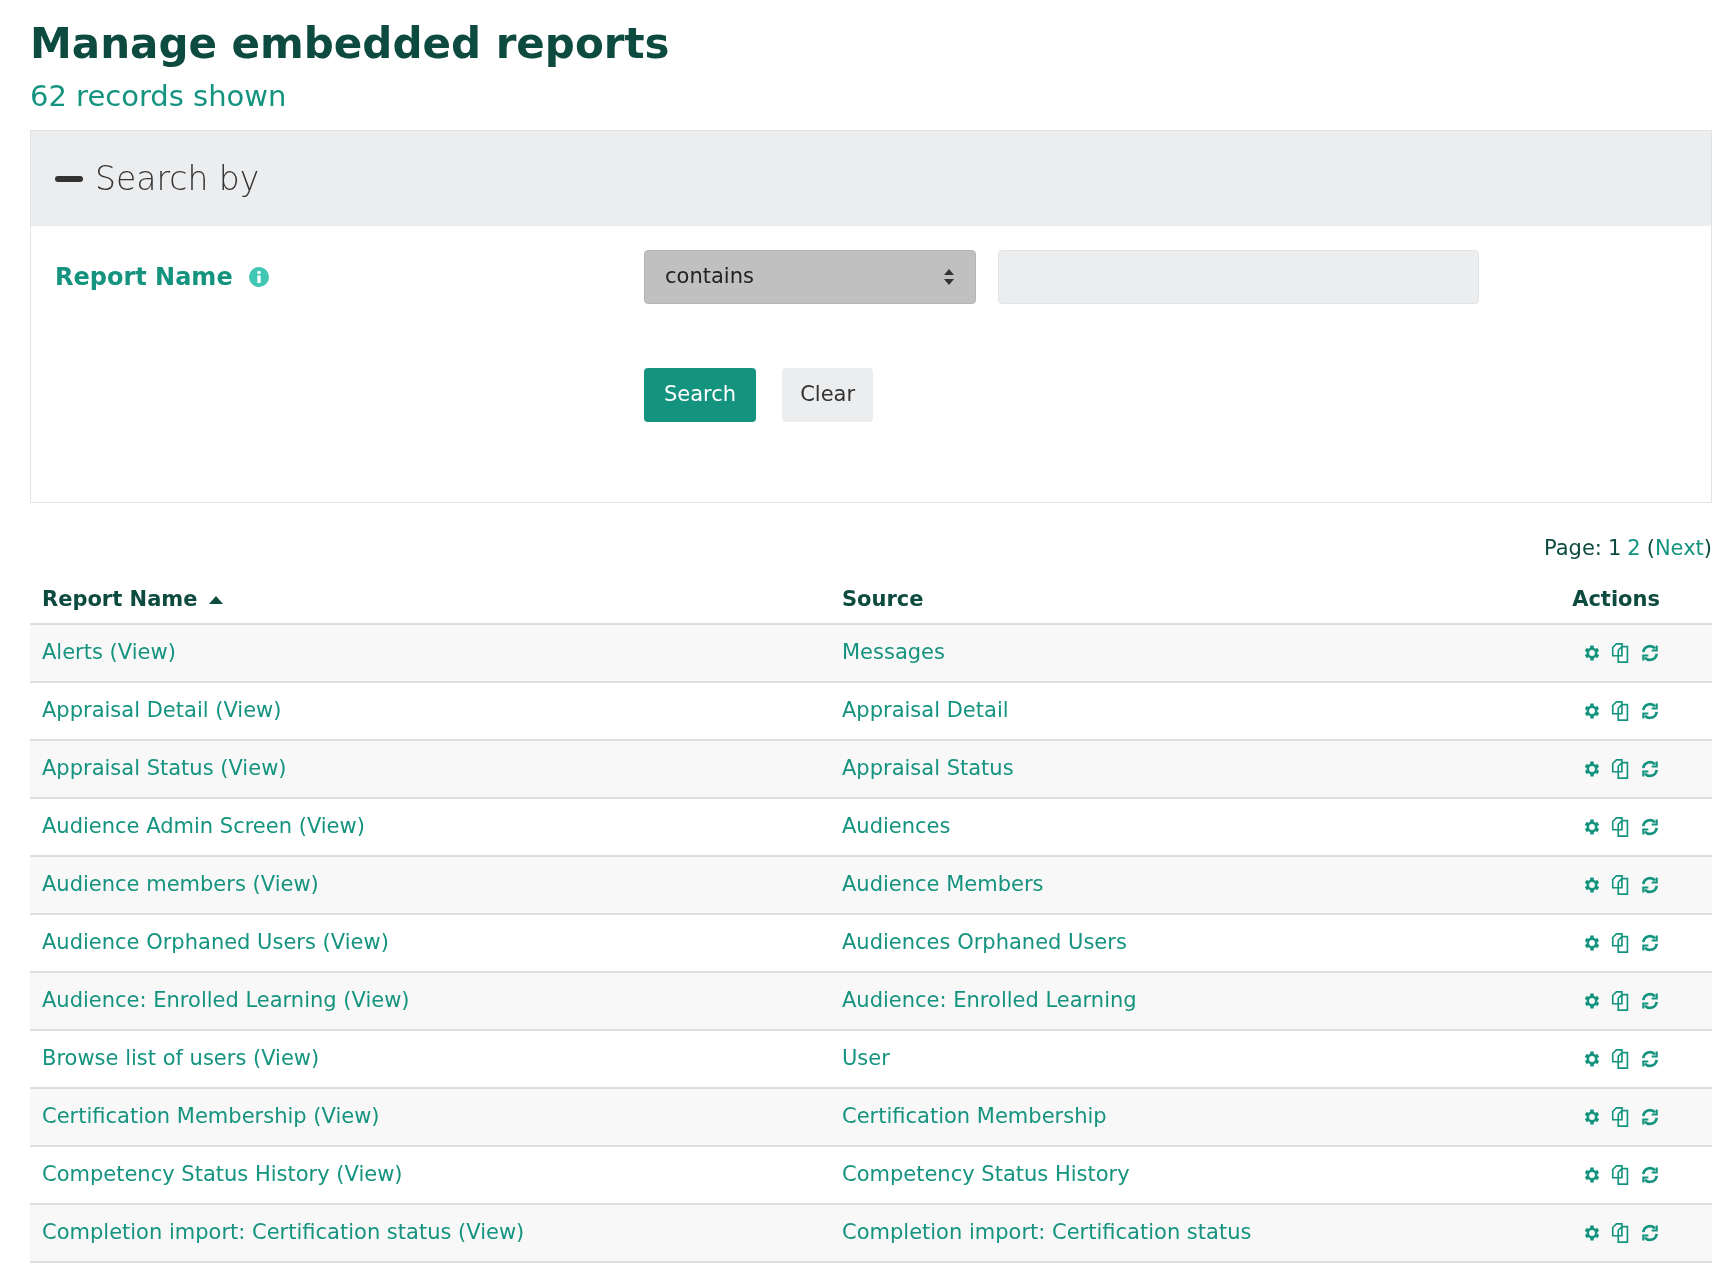  What do you see at coordinates (1616, 599) in the screenshot?
I see `column-header: Actions` at bounding box center [1616, 599].